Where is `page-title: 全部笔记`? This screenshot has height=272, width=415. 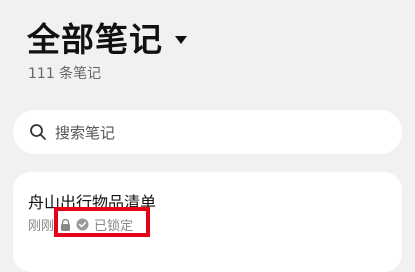
page-title: 全部笔记 is located at coordinates (95, 40).